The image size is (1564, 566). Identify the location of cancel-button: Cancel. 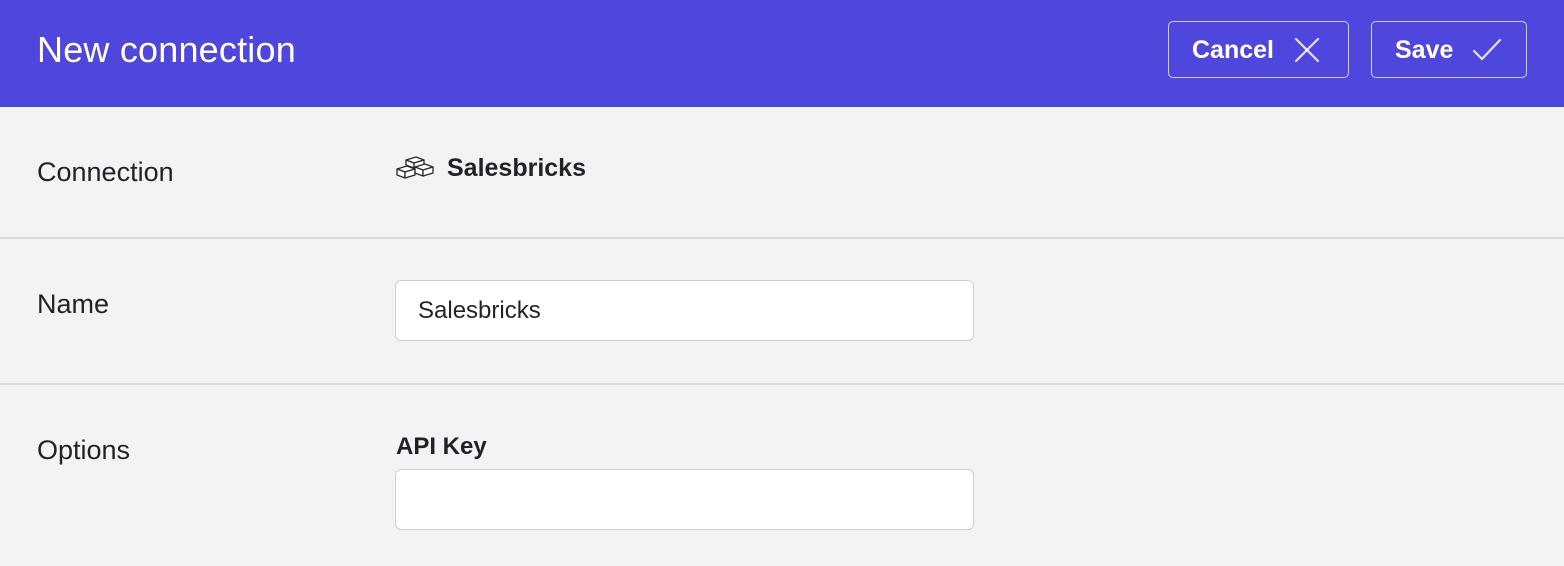
(1258, 49).